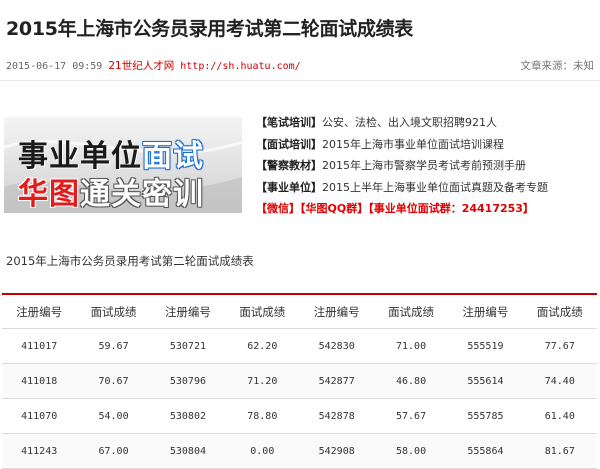 The height and width of the screenshot is (469, 600). I want to click on table-cell: 411017, so click(39, 346).